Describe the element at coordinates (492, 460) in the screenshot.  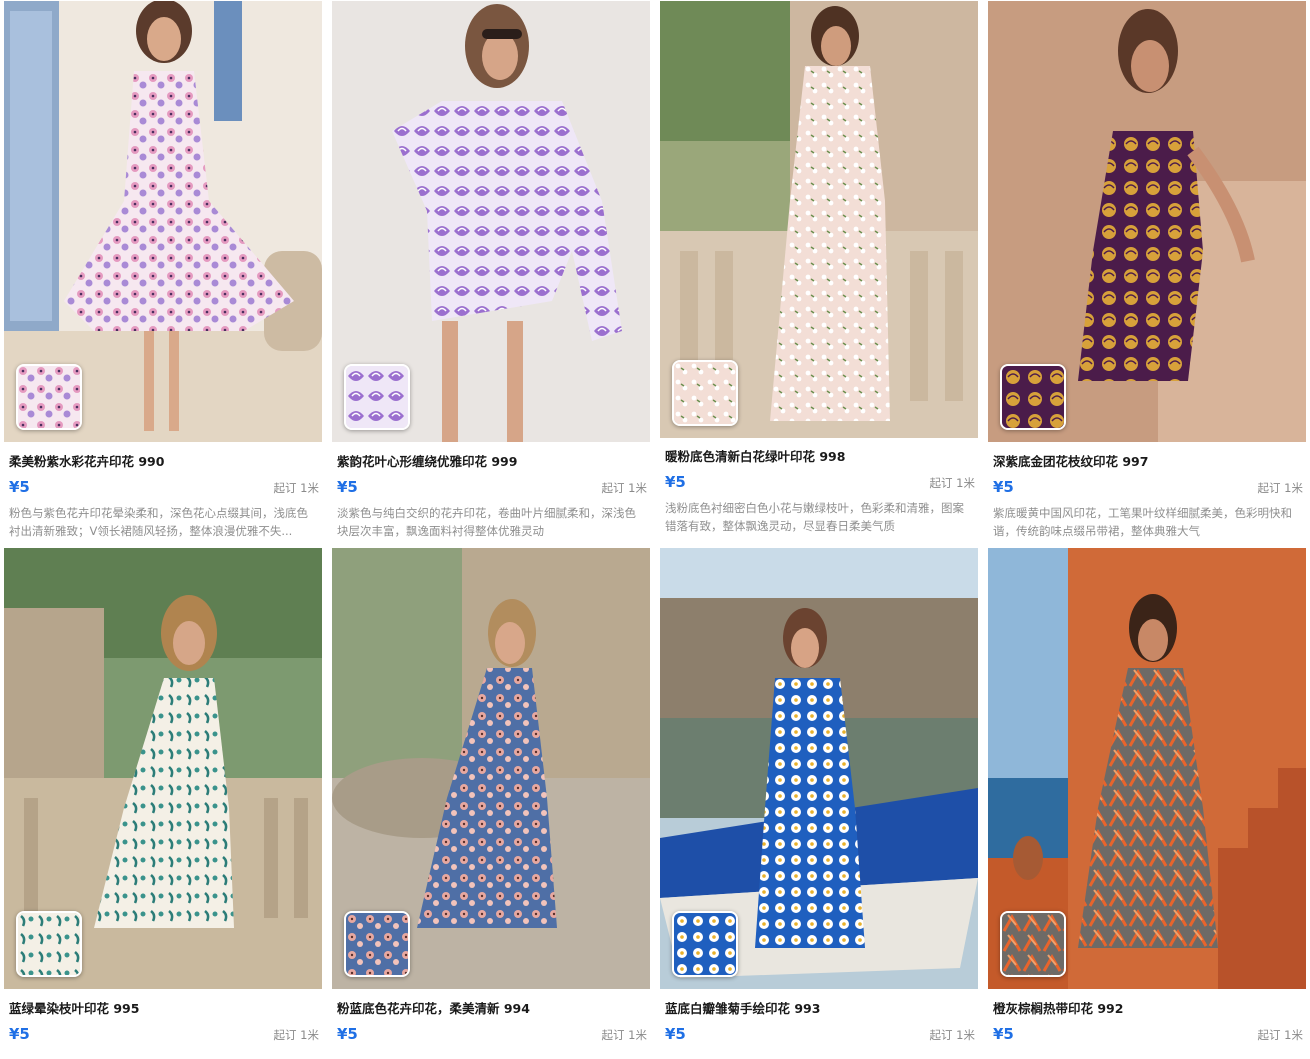
I see `product-title: 紫韵花叶心形缠绕优雅印花 999` at that location.